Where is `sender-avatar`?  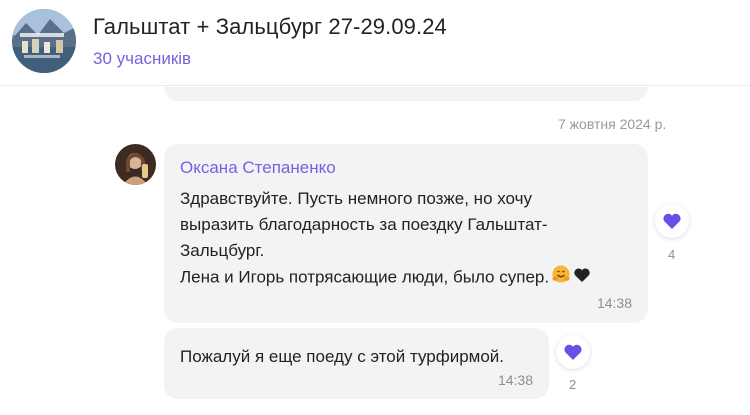
sender-avatar is located at coordinates (135, 164).